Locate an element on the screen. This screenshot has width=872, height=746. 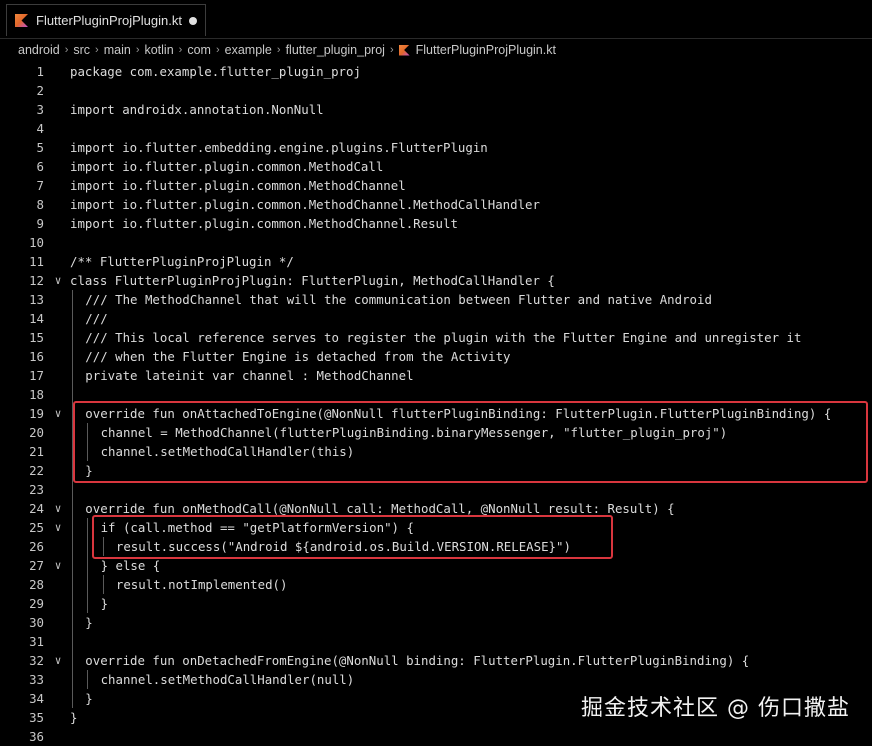
code-line: 10 is located at coordinates (436, 242).